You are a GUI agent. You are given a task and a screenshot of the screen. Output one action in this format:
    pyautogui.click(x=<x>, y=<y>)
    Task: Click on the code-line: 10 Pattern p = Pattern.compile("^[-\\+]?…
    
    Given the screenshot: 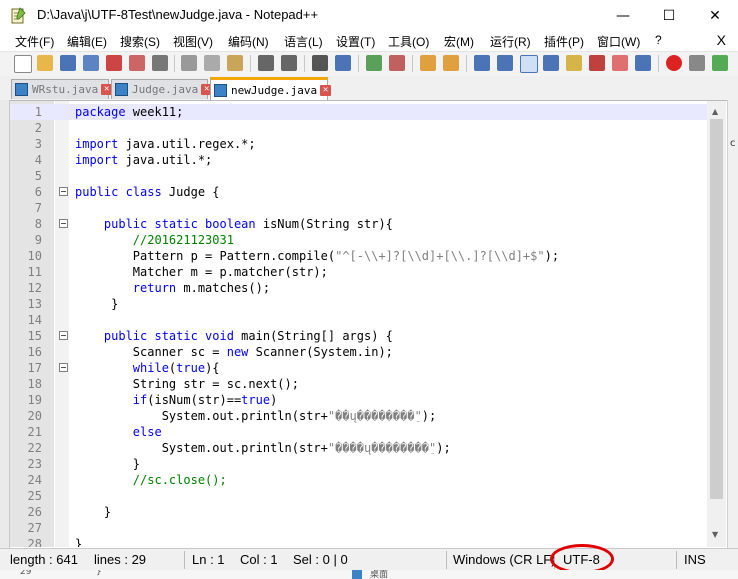 What is the action you would take?
    pyautogui.click(x=358, y=256)
    